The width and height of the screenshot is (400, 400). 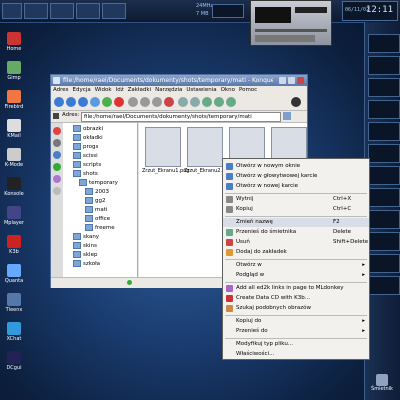 What do you see at coordinates (14, 71) in the screenshot?
I see `desktop-icon-gimp: Gimp` at bounding box center [14, 71].